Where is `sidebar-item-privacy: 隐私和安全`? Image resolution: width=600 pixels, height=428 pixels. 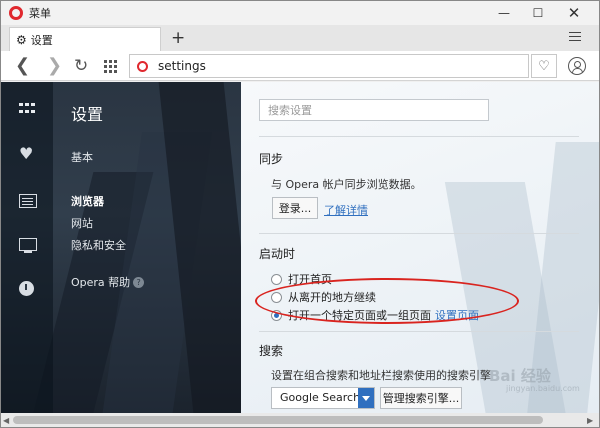
sidebar-item-privacy: 隐私和安全 is located at coordinates (98, 245).